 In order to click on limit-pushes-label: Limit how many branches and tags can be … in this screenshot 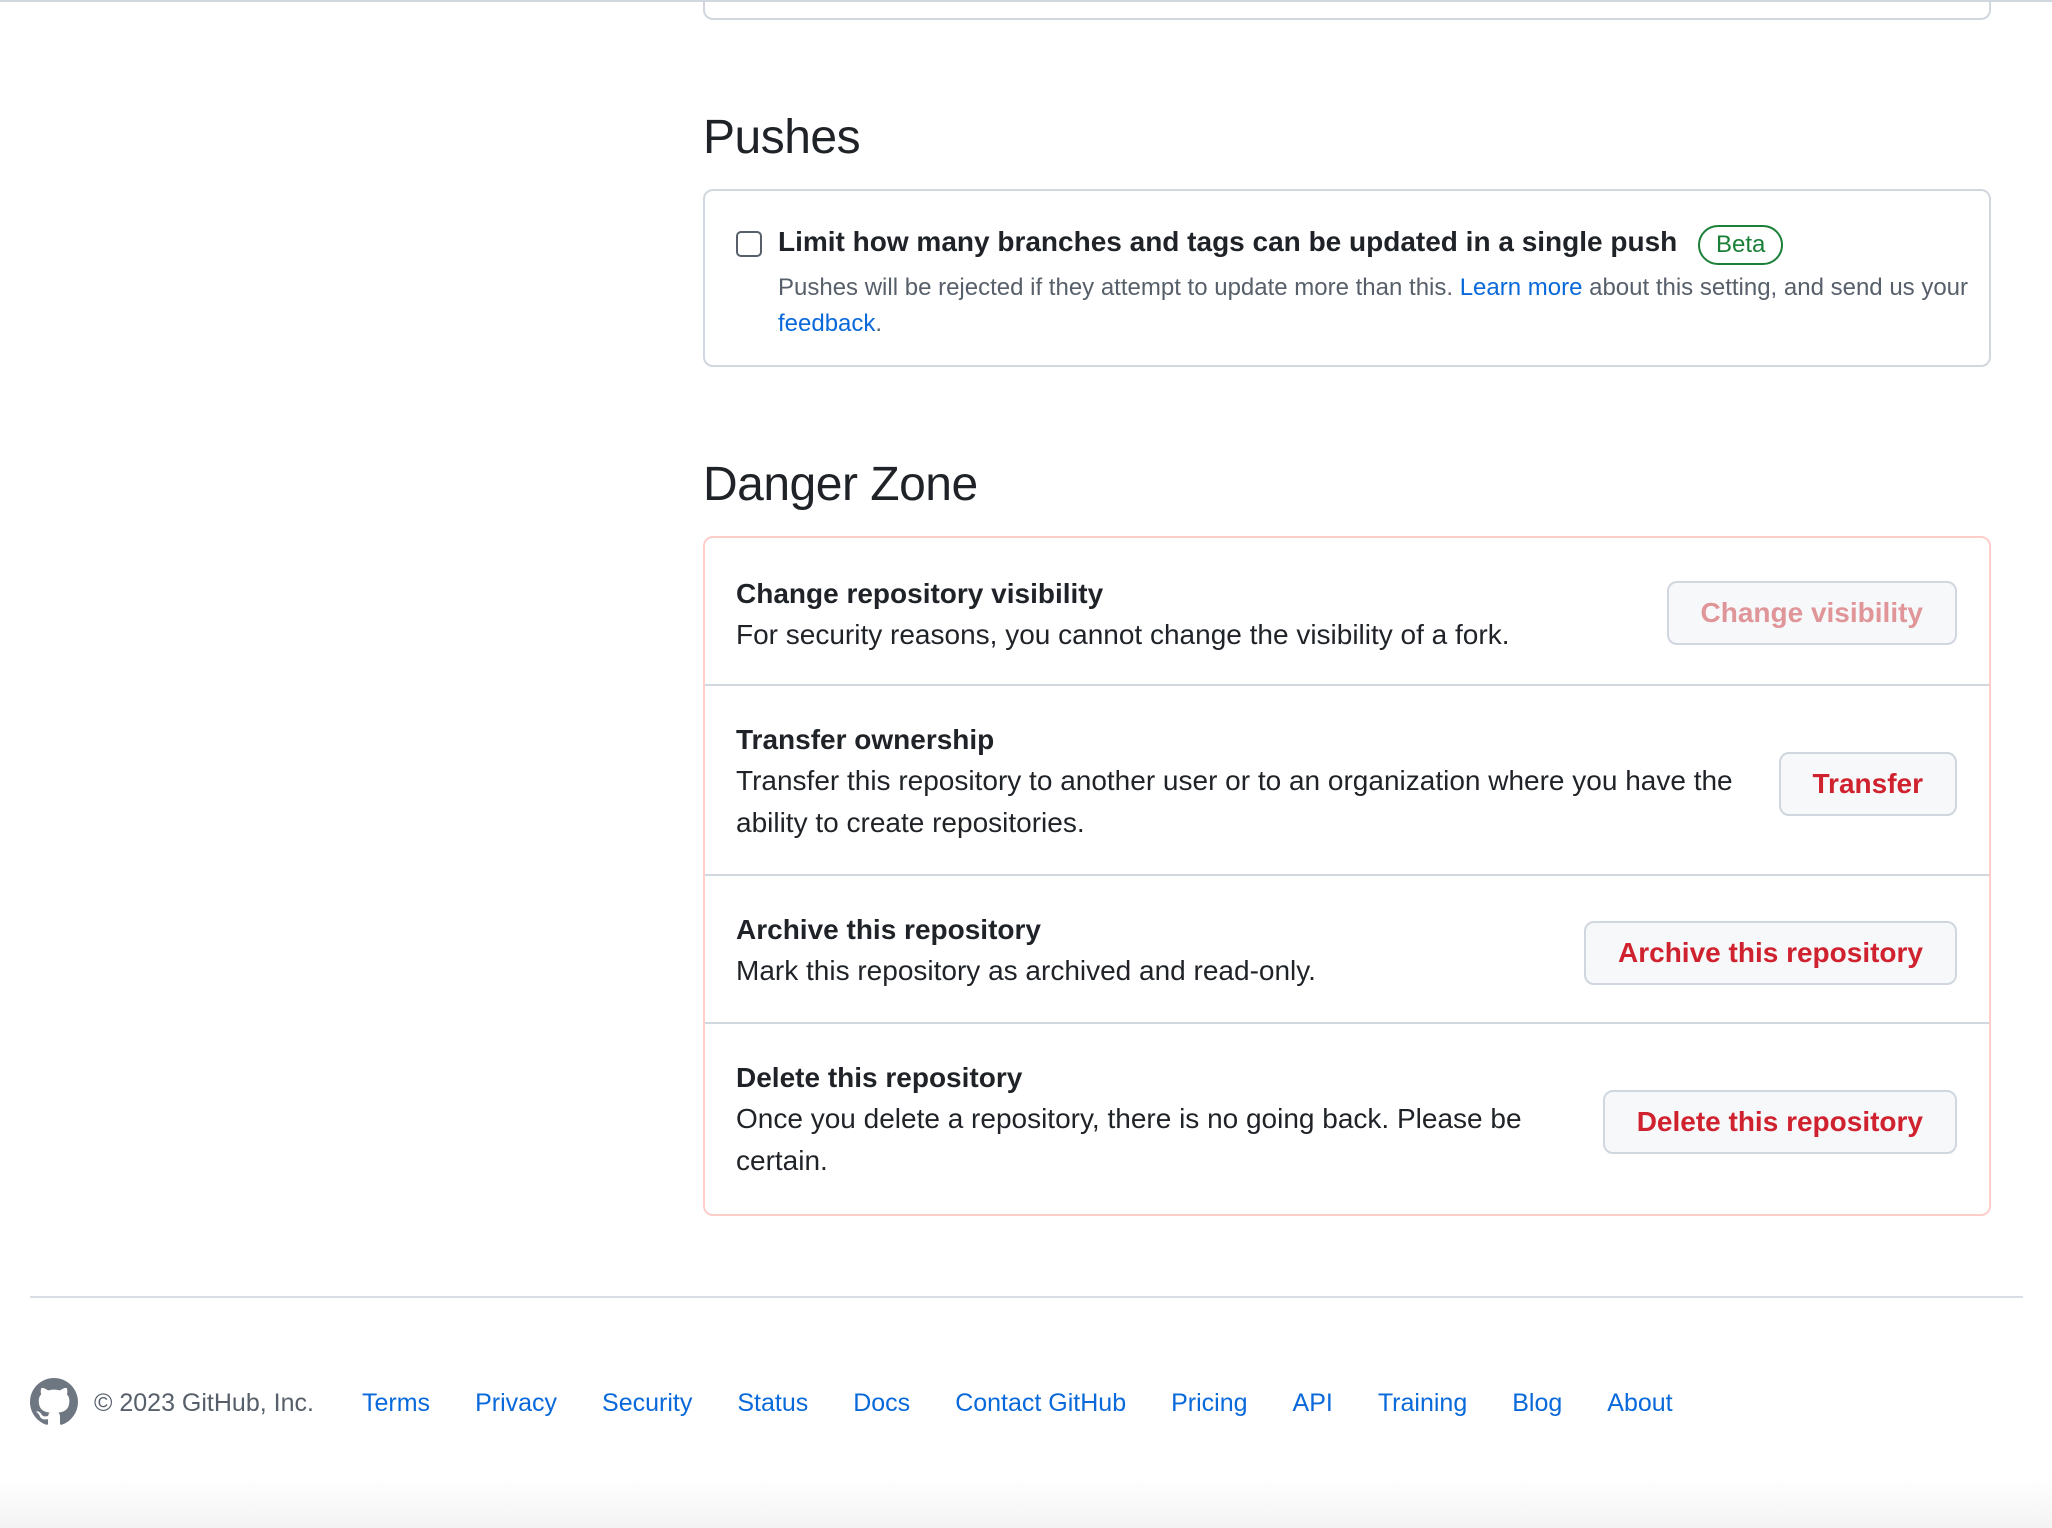, I will do `click(1227, 242)`.